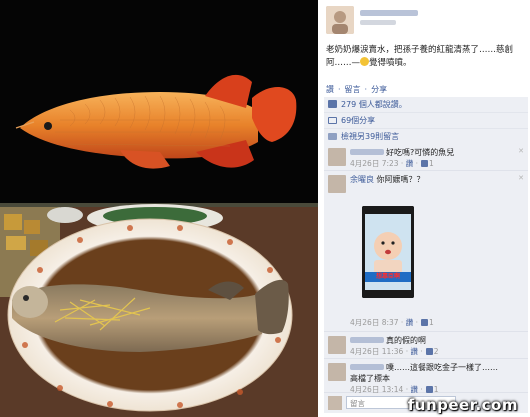 This screenshot has width=530, height=417. Describe the element at coordinates (406, 340) in the screenshot. I see `comment-text: 真的假的啊` at that location.